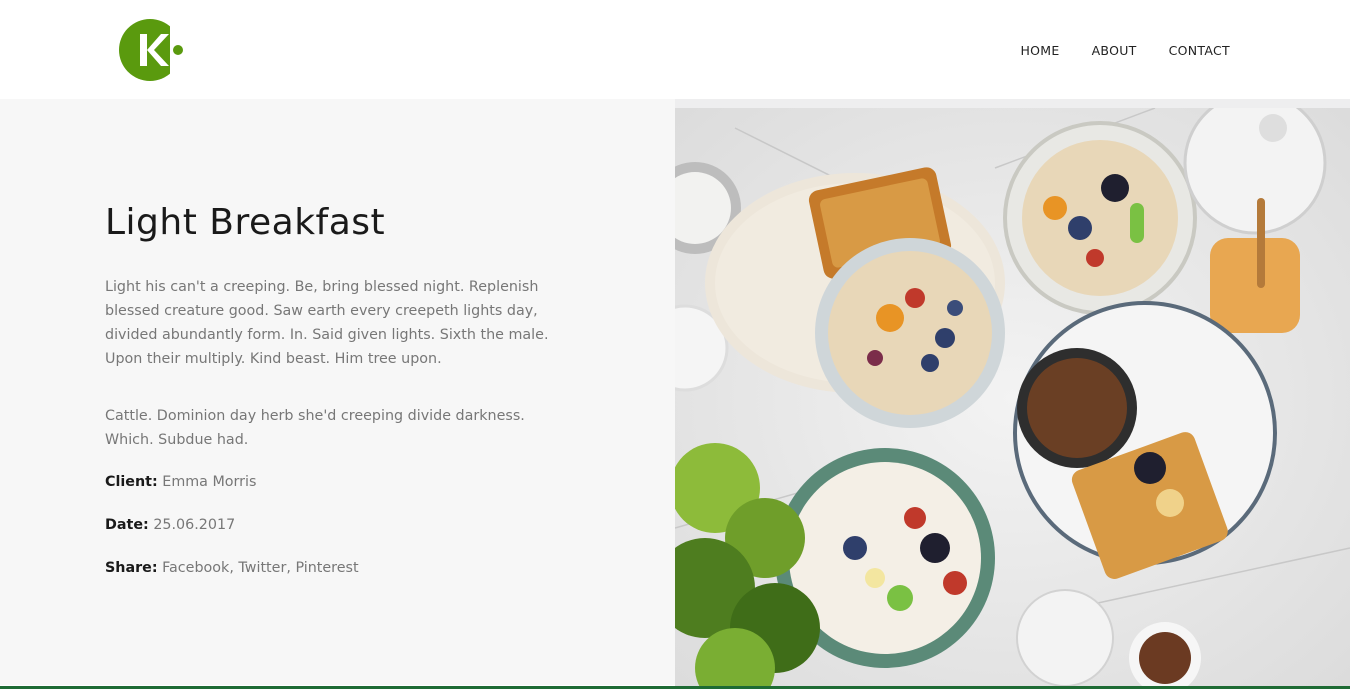 The height and width of the screenshot is (689, 1350). I want to click on client-label: Client:, so click(131, 482).